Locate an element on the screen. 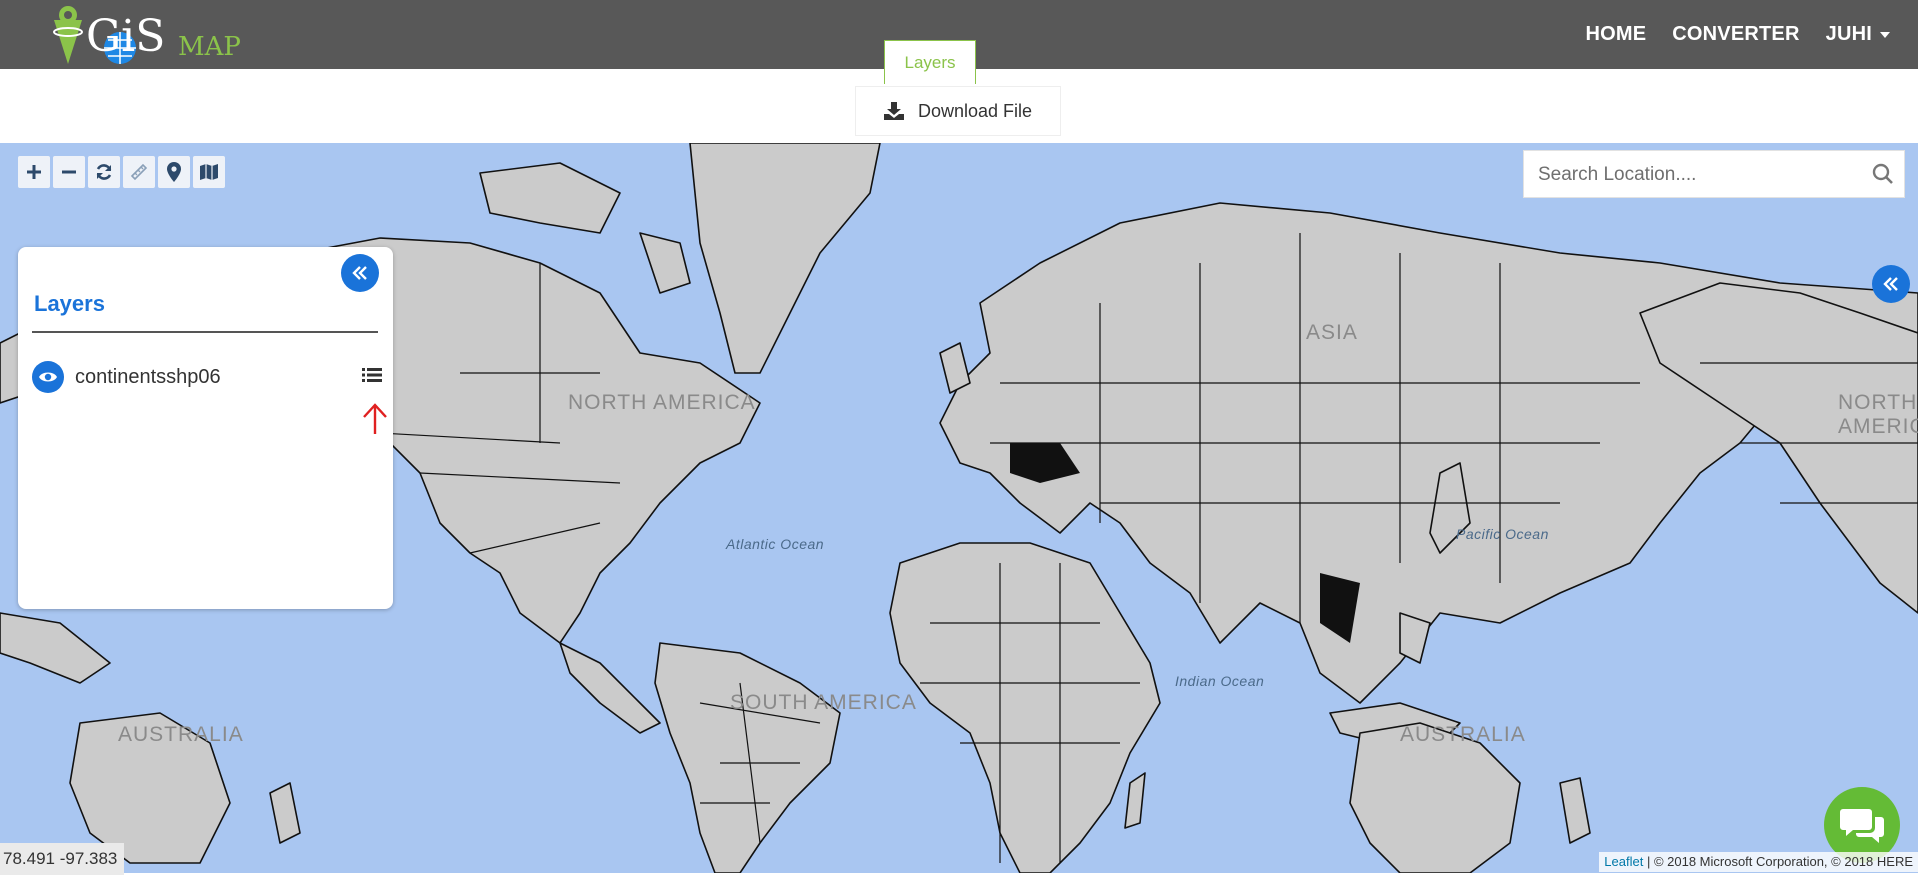  ruler-icon is located at coordinates (139, 172).